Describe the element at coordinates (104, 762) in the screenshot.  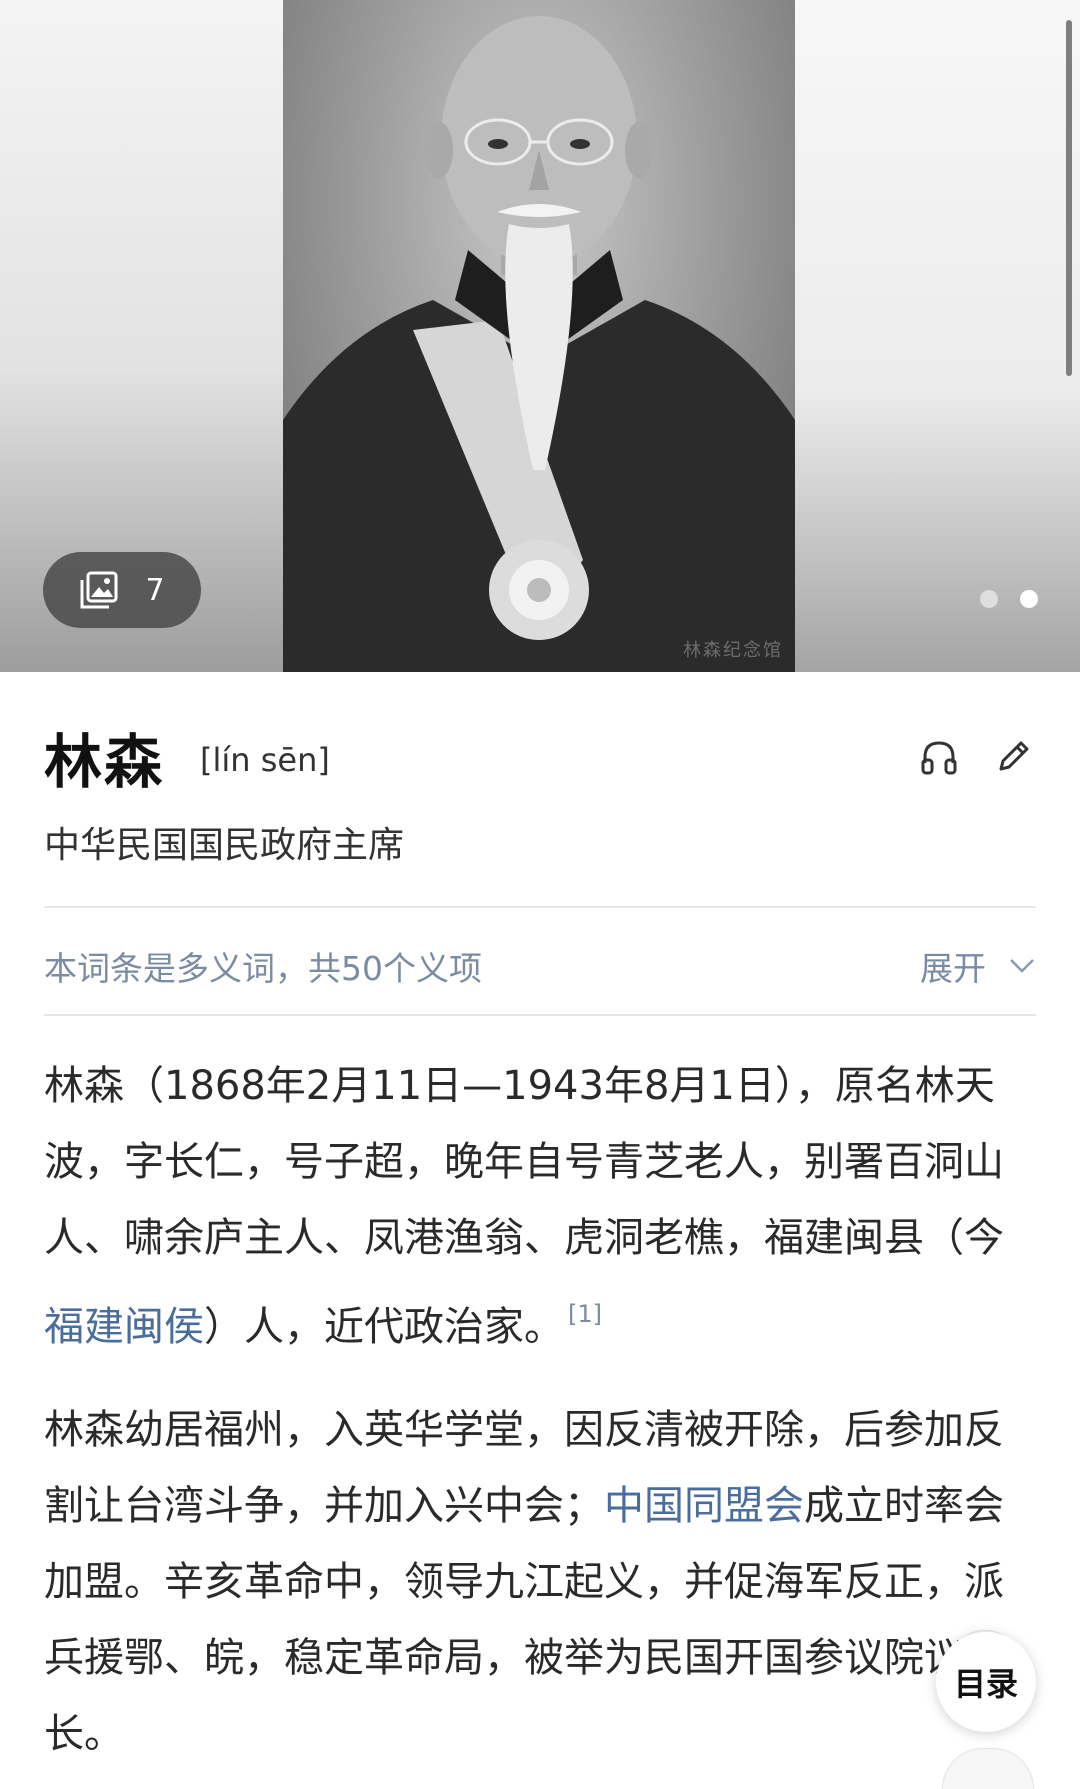
I see `entry-title: 林森` at that location.